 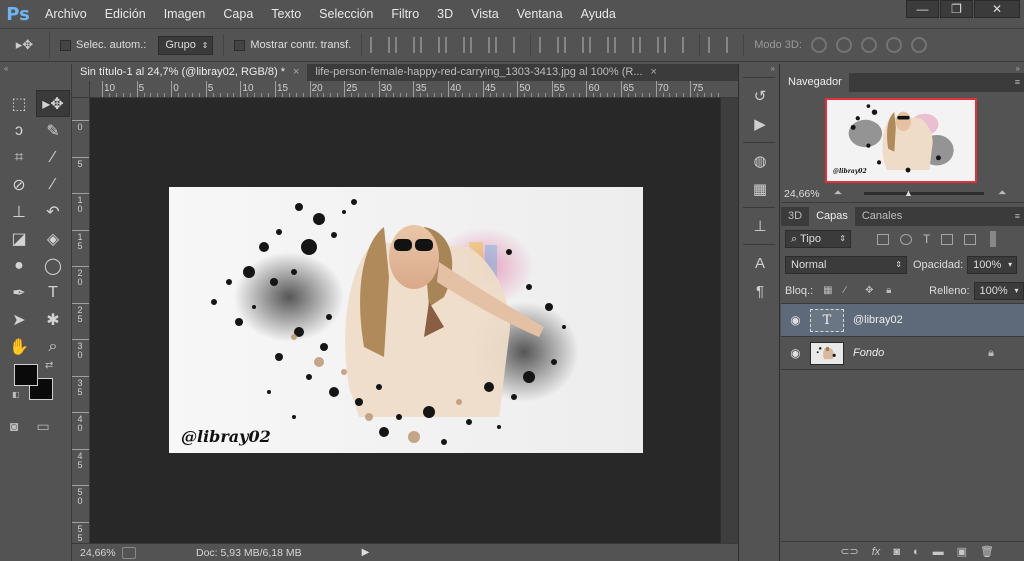 What do you see at coordinates (868, 45) in the screenshot?
I see `pan-3d-icon` at bounding box center [868, 45].